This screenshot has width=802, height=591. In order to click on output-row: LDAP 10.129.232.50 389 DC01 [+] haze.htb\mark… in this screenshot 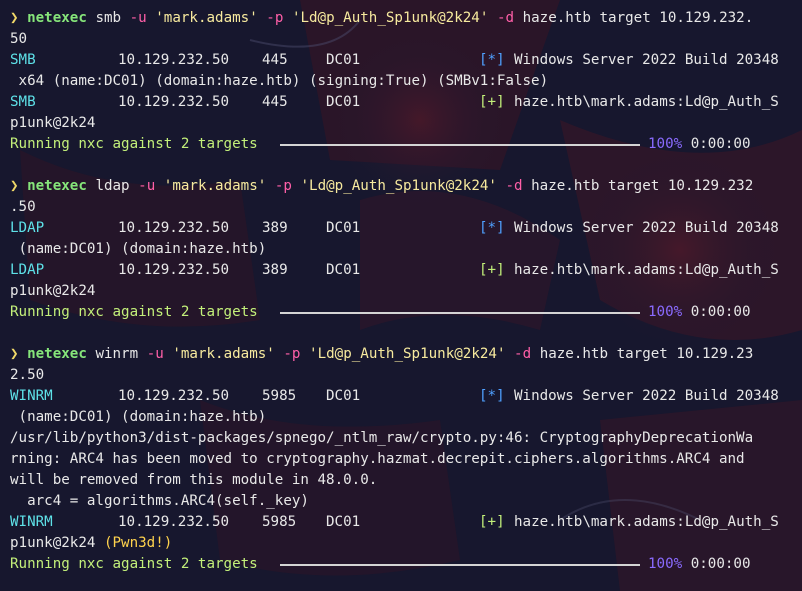, I will do `click(404, 270)`.